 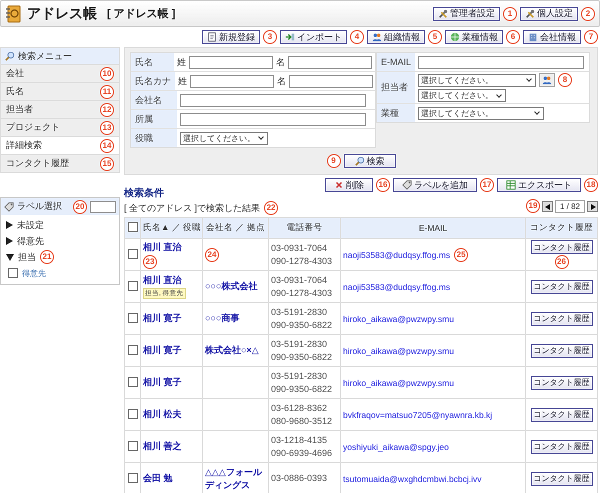 What do you see at coordinates (107, 163) in the screenshot?
I see `number-callout: 15` at bounding box center [107, 163].